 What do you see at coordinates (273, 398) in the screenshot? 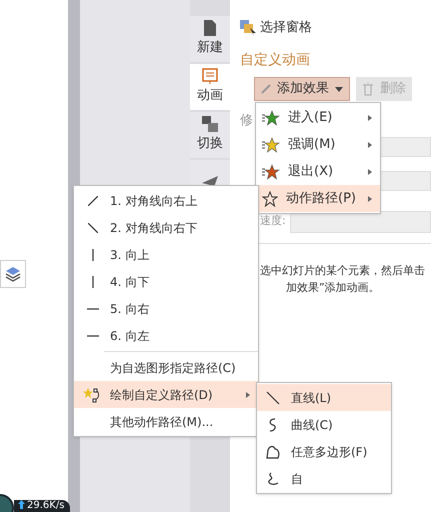
I see `diagonal-line-icon` at bounding box center [273, 398].